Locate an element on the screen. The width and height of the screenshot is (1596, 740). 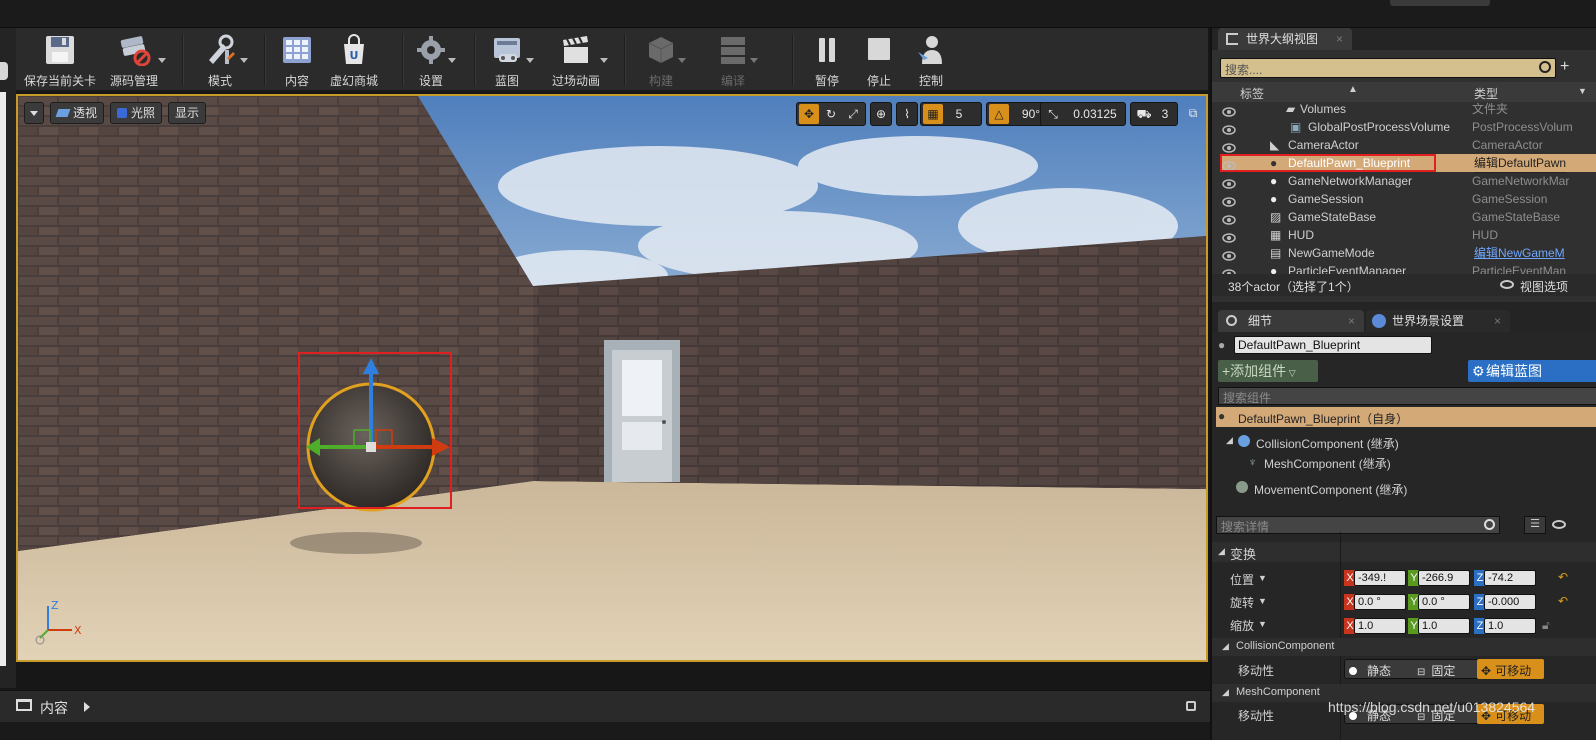
outliner-row: ▨ GameStateBase GameStateBase is located at coordinates (1408, 217).